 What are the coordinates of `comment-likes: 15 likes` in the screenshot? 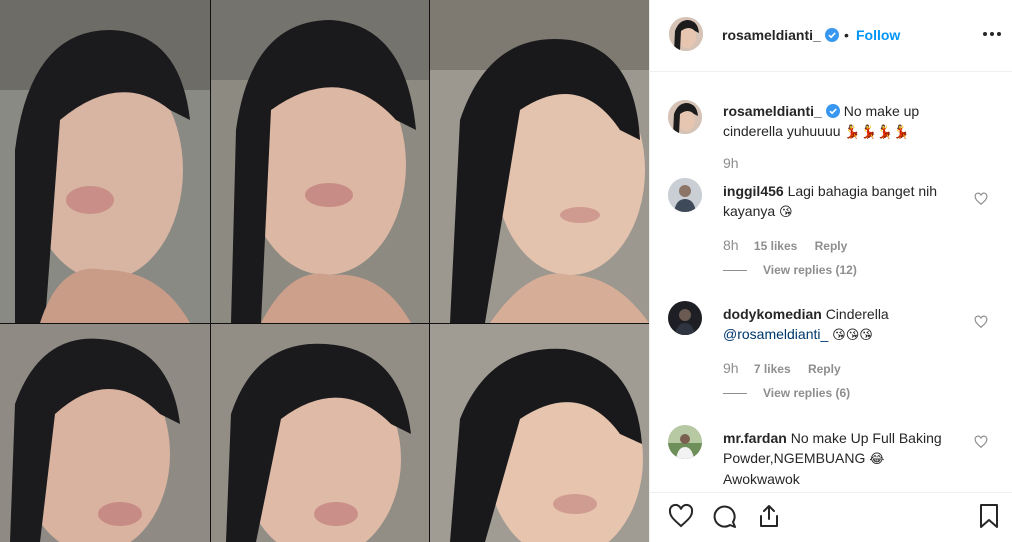 It's located at (775, 246).